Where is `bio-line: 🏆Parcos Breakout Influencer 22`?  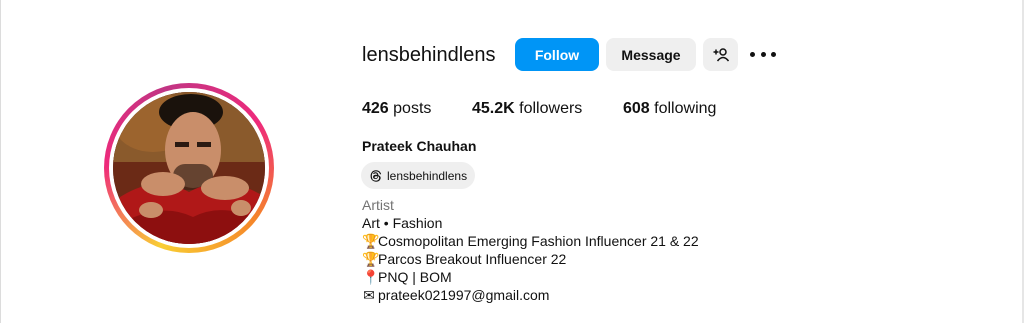
bio-line: 🏆Parcos Breakout Influencer 22 is located at coordinates (464, 259).